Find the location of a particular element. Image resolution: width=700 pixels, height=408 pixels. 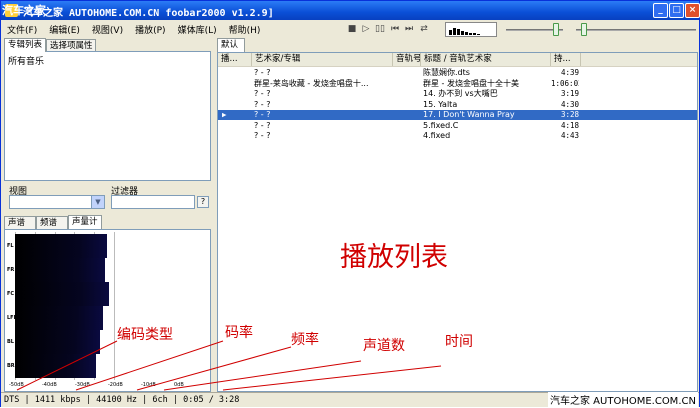

playlist-row: ? - ? 4.fixed 4:43 is located at coordinates (457, 136).